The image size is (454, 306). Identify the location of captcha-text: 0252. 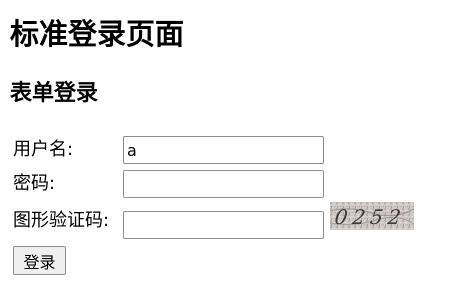
(370, 217).